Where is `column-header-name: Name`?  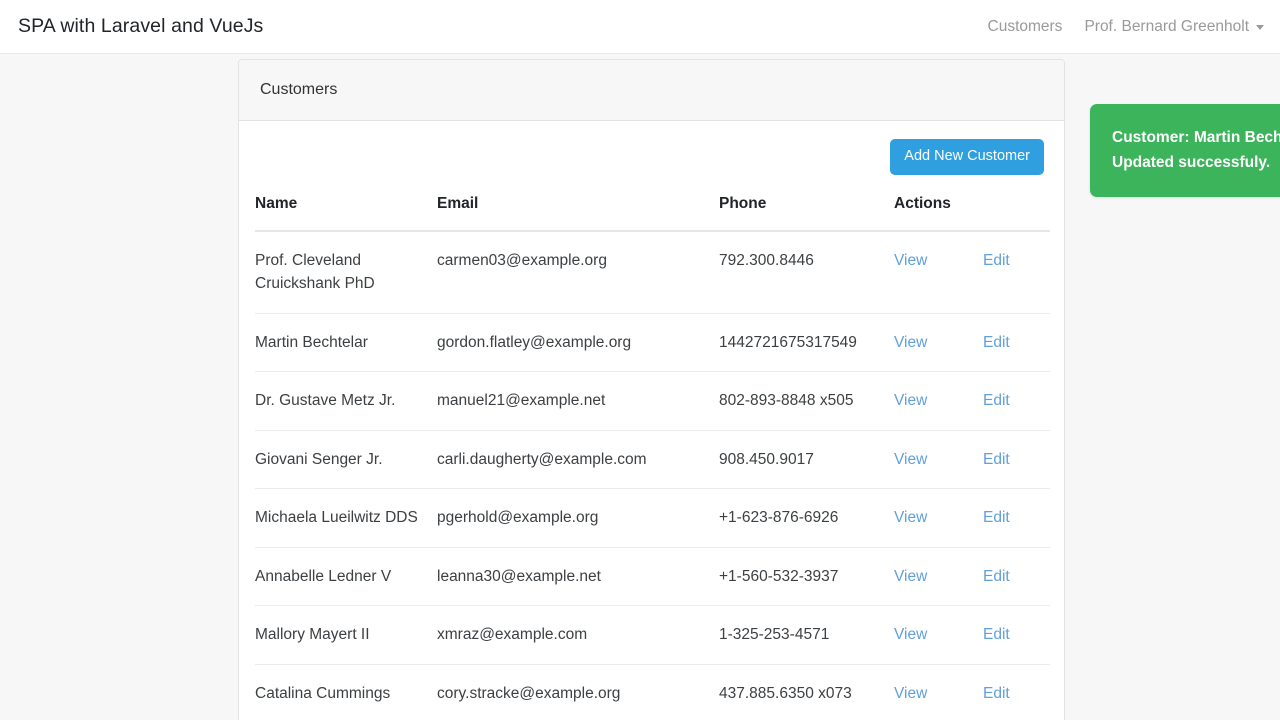
column-header-name: Name is located at coordinates (346, 209).